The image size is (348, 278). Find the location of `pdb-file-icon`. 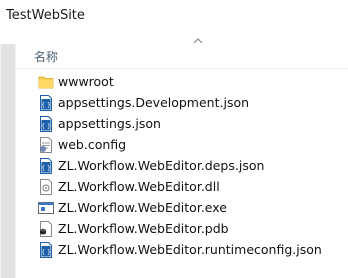

pdb-file-icon is located at coordinates (46, 229).